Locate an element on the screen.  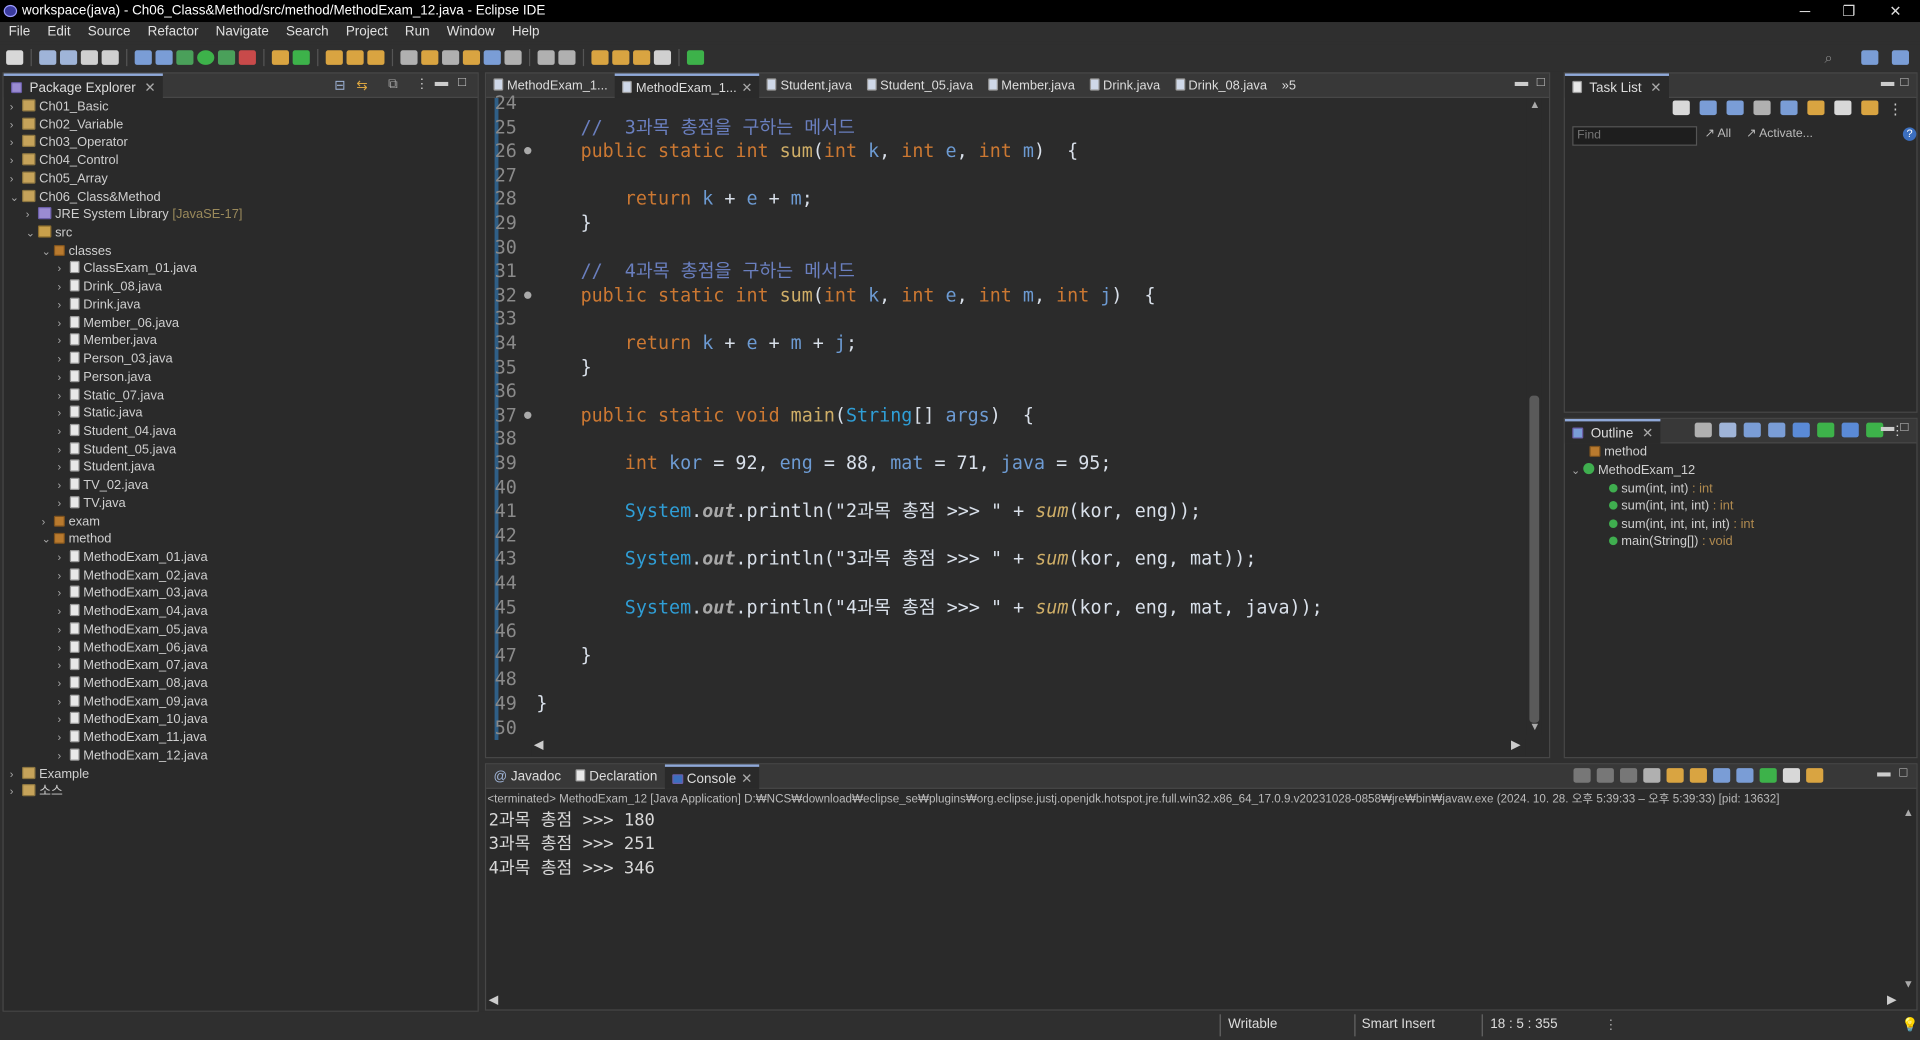
hide-fields-icon is located at coordinates (1777, 430).